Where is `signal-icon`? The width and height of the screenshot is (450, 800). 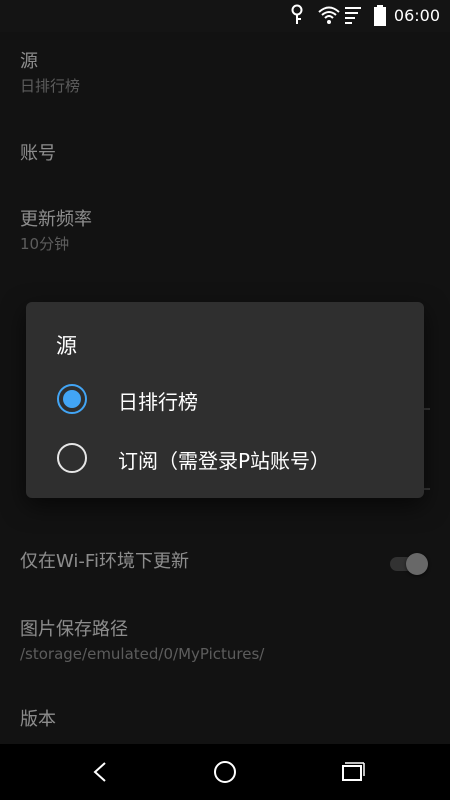 signal-icon is located at coordinates (353, 15).